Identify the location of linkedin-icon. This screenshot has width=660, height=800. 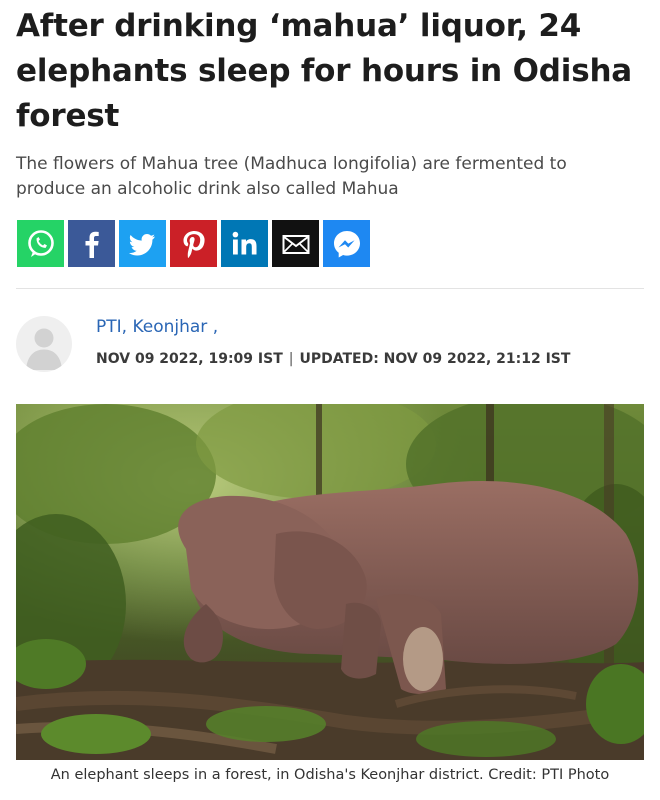
(244, 242).